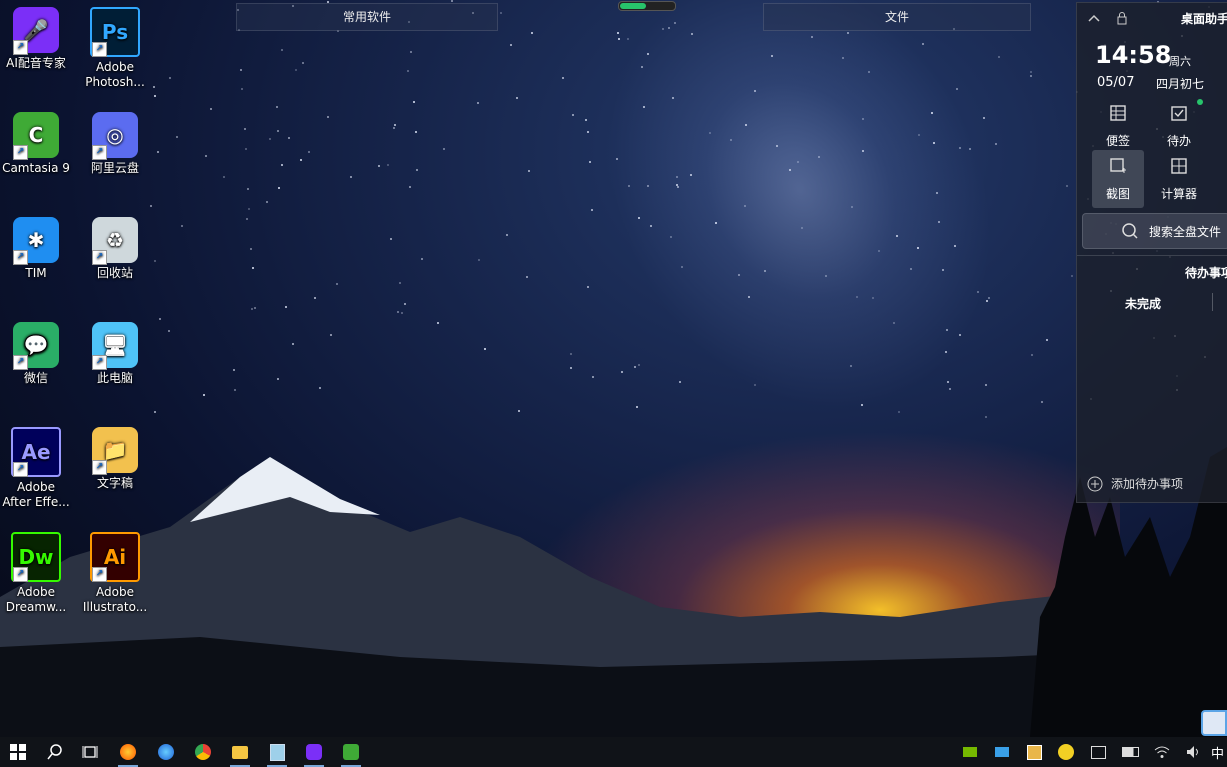  What do you see at coordinates (1116, 82) in the screenshot?
I see `date: 05/07` at bounding box center [1116, 82].